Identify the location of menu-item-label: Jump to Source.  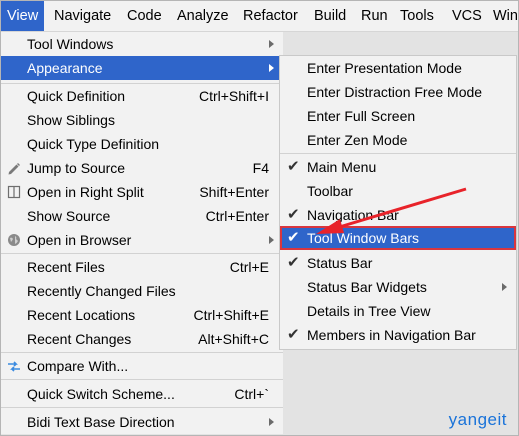
(76, 168).